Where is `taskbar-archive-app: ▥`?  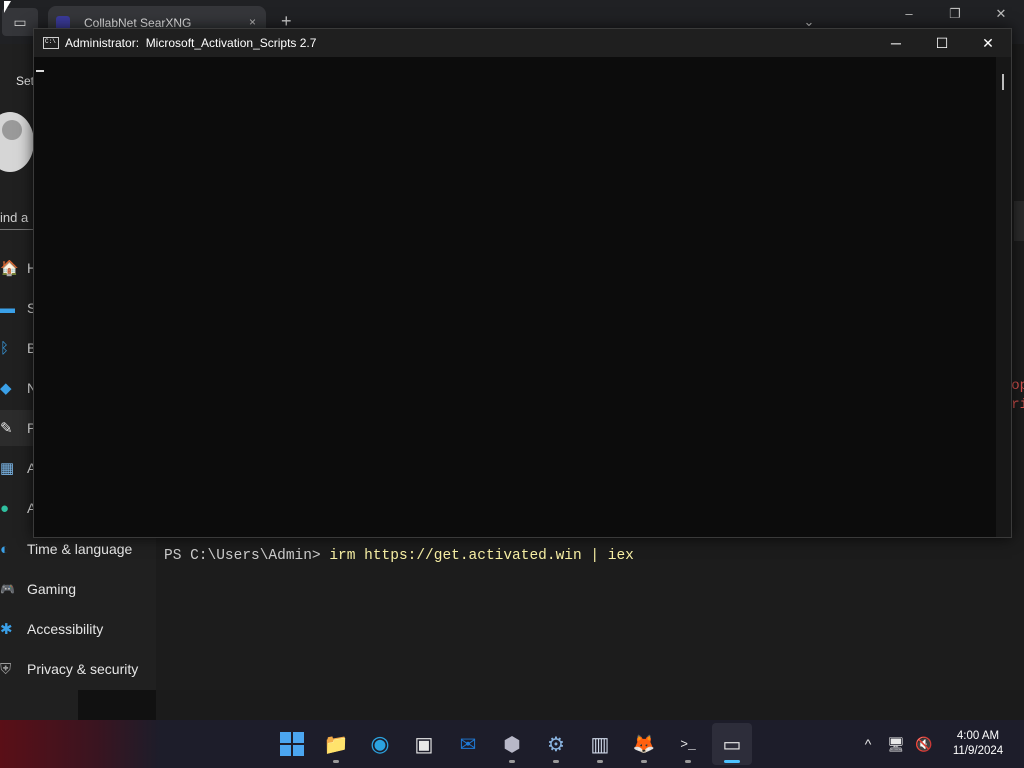 taskbar-archive-app: ▥ is located at coordinates (600, 744).